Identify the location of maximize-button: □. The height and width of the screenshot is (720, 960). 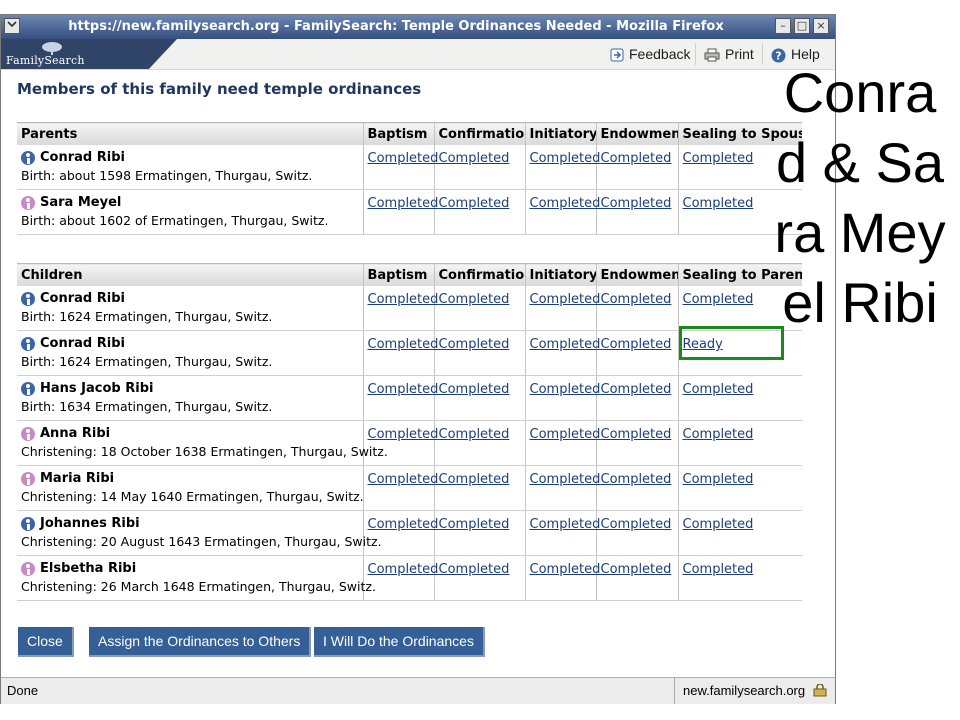
(802, 26).